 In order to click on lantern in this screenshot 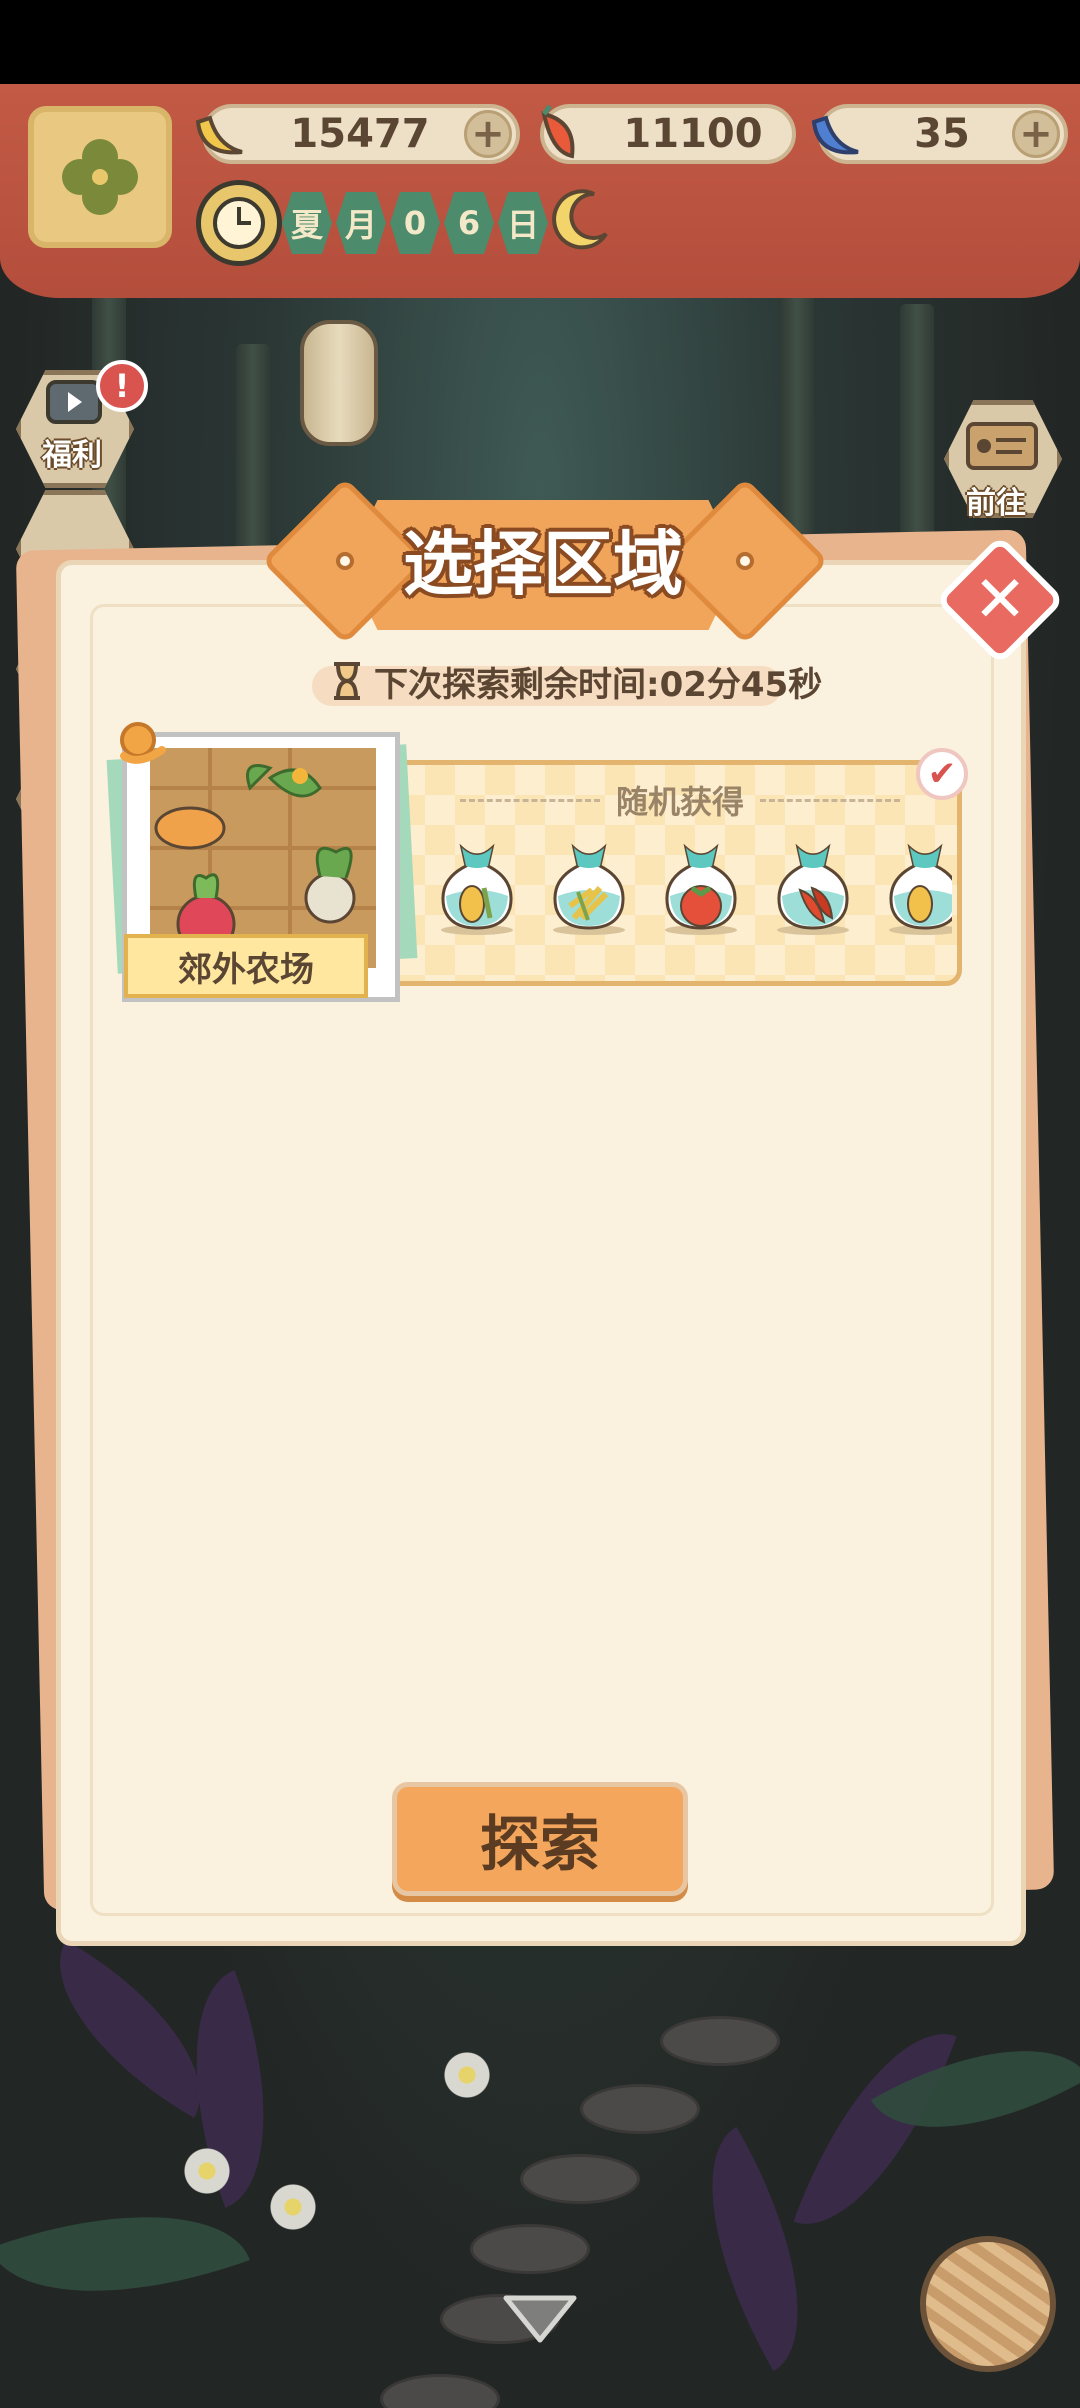, I will do `click(339, 383)`.